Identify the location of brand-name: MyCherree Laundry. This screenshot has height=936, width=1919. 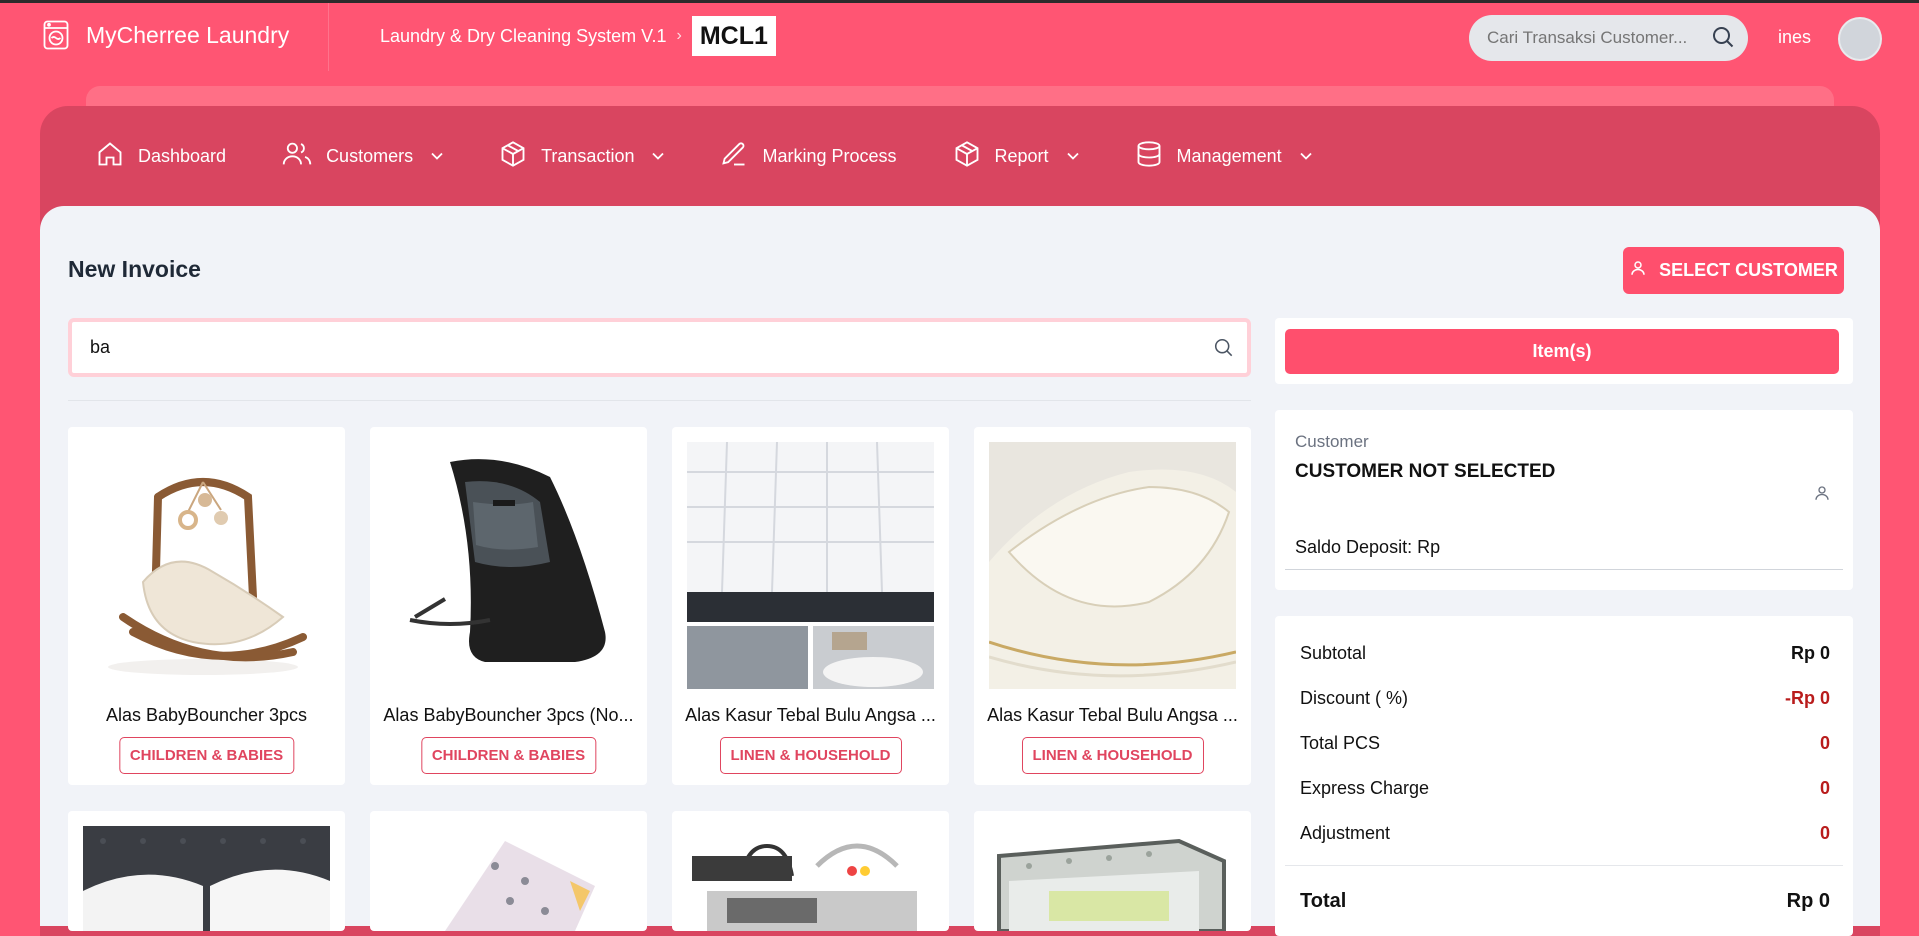
(188, 34).